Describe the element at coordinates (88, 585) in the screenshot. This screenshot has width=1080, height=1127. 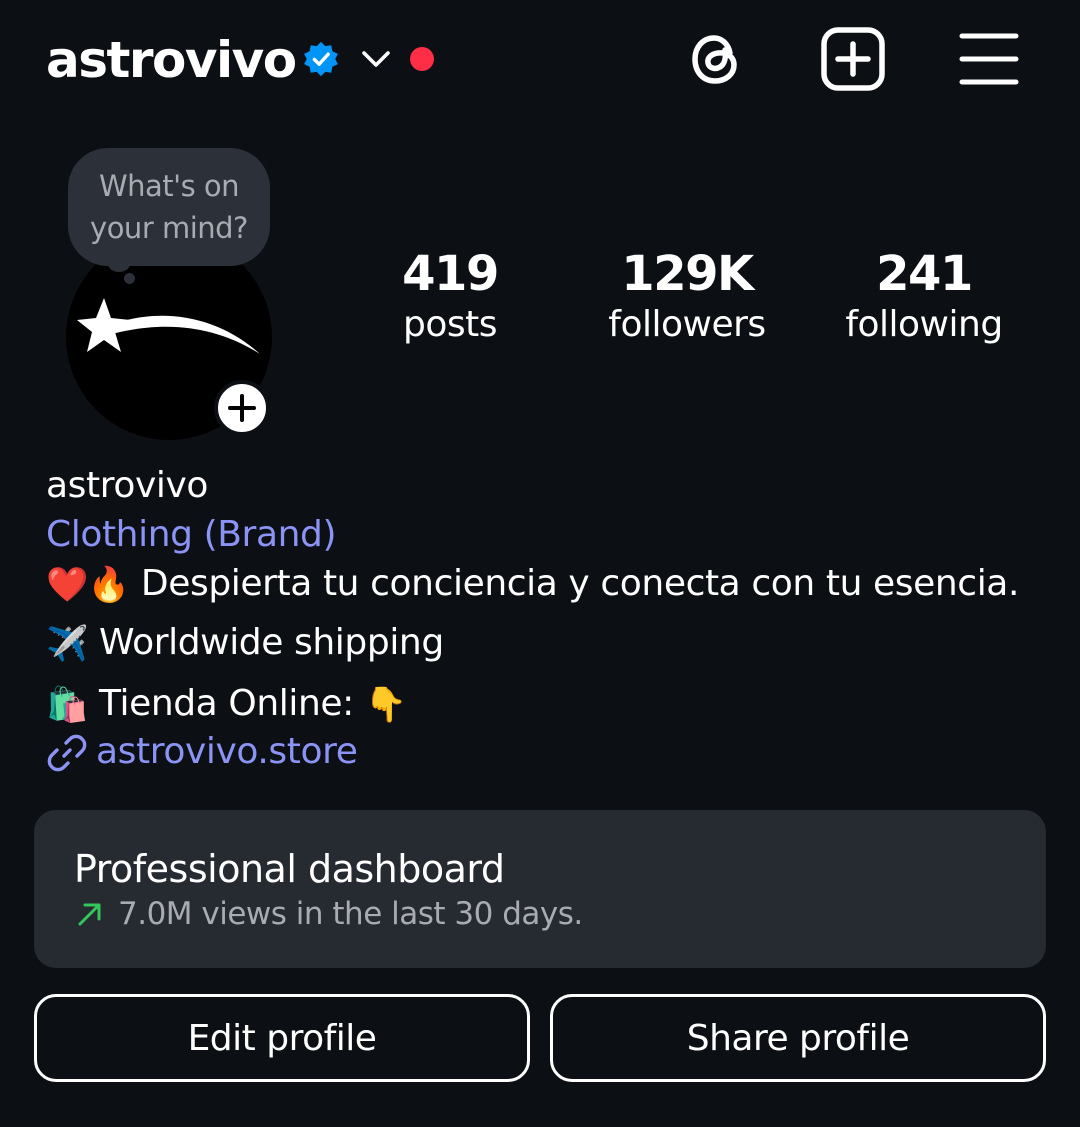
I see `heart-fire-emoji: ❤️🔥` at that location.